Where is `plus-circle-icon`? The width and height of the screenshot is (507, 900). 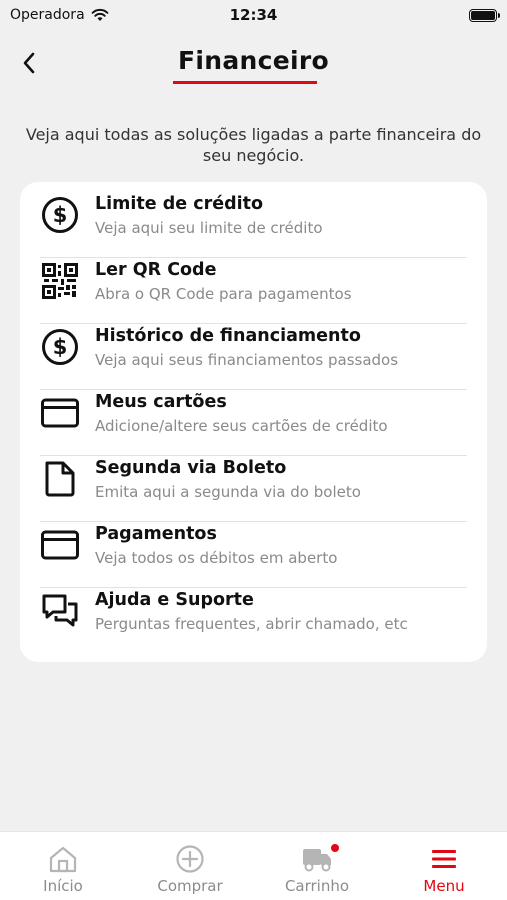
plus-circle-icon is located at coordinates (190, 859).